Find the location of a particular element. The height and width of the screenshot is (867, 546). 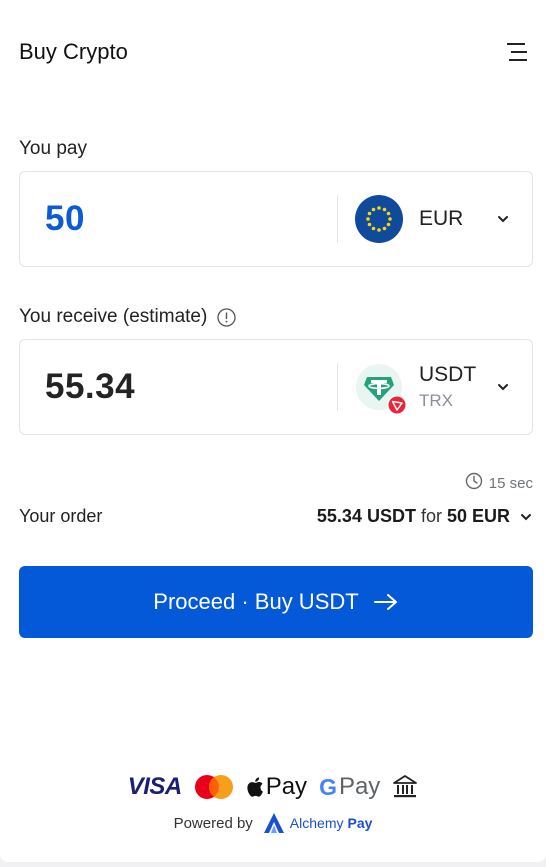

crypto-network: TRX is located at coordinates (436, 400).